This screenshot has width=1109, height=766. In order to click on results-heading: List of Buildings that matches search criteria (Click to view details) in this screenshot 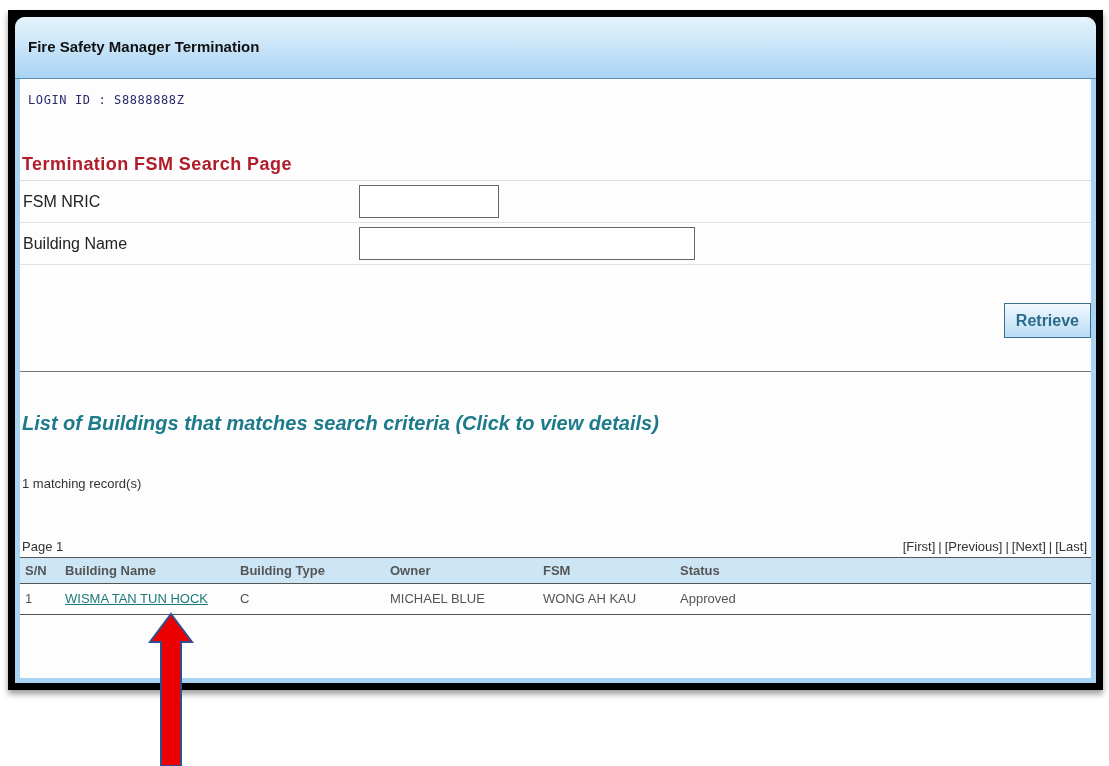, I will do `click(340, 423)`.